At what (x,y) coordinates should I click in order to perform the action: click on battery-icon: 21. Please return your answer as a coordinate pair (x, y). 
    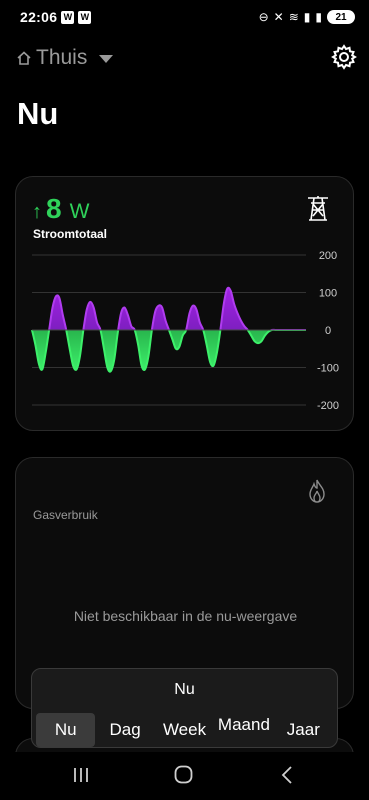
    Looking at the image, I should click on (341, 17).